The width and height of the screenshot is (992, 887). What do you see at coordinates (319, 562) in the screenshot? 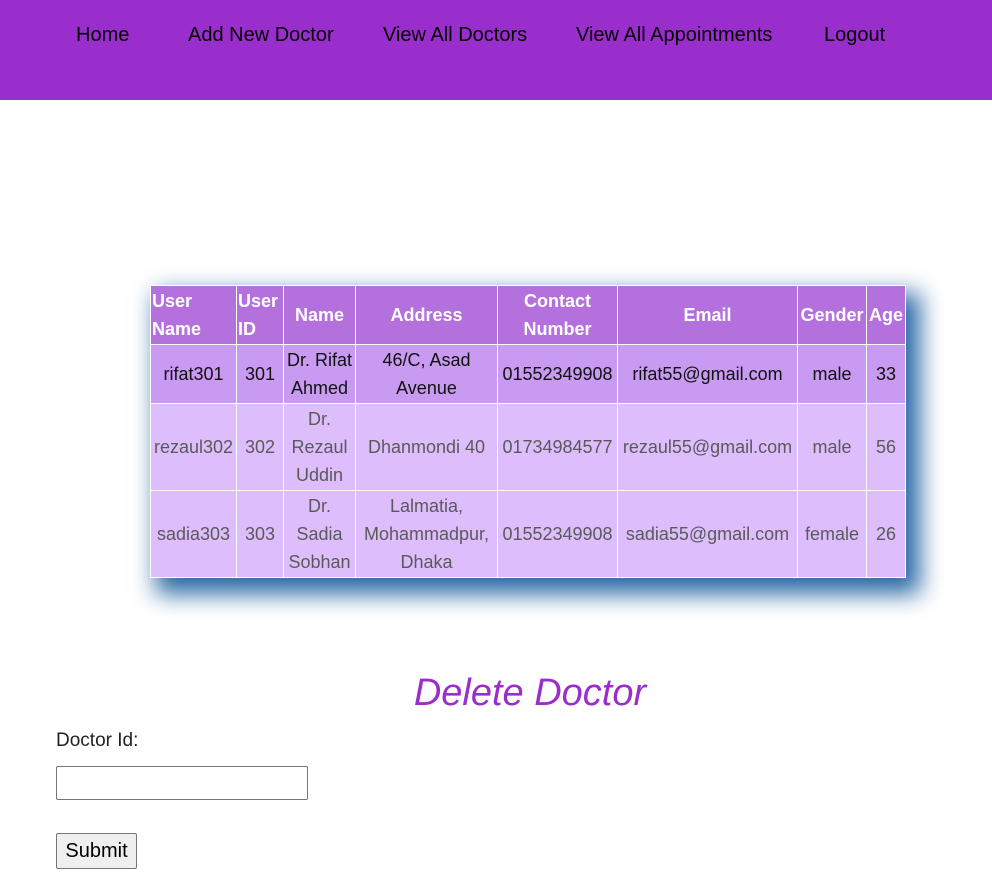
I see `cell-name-line3: Sobhan` at bounding box center [319, 562].